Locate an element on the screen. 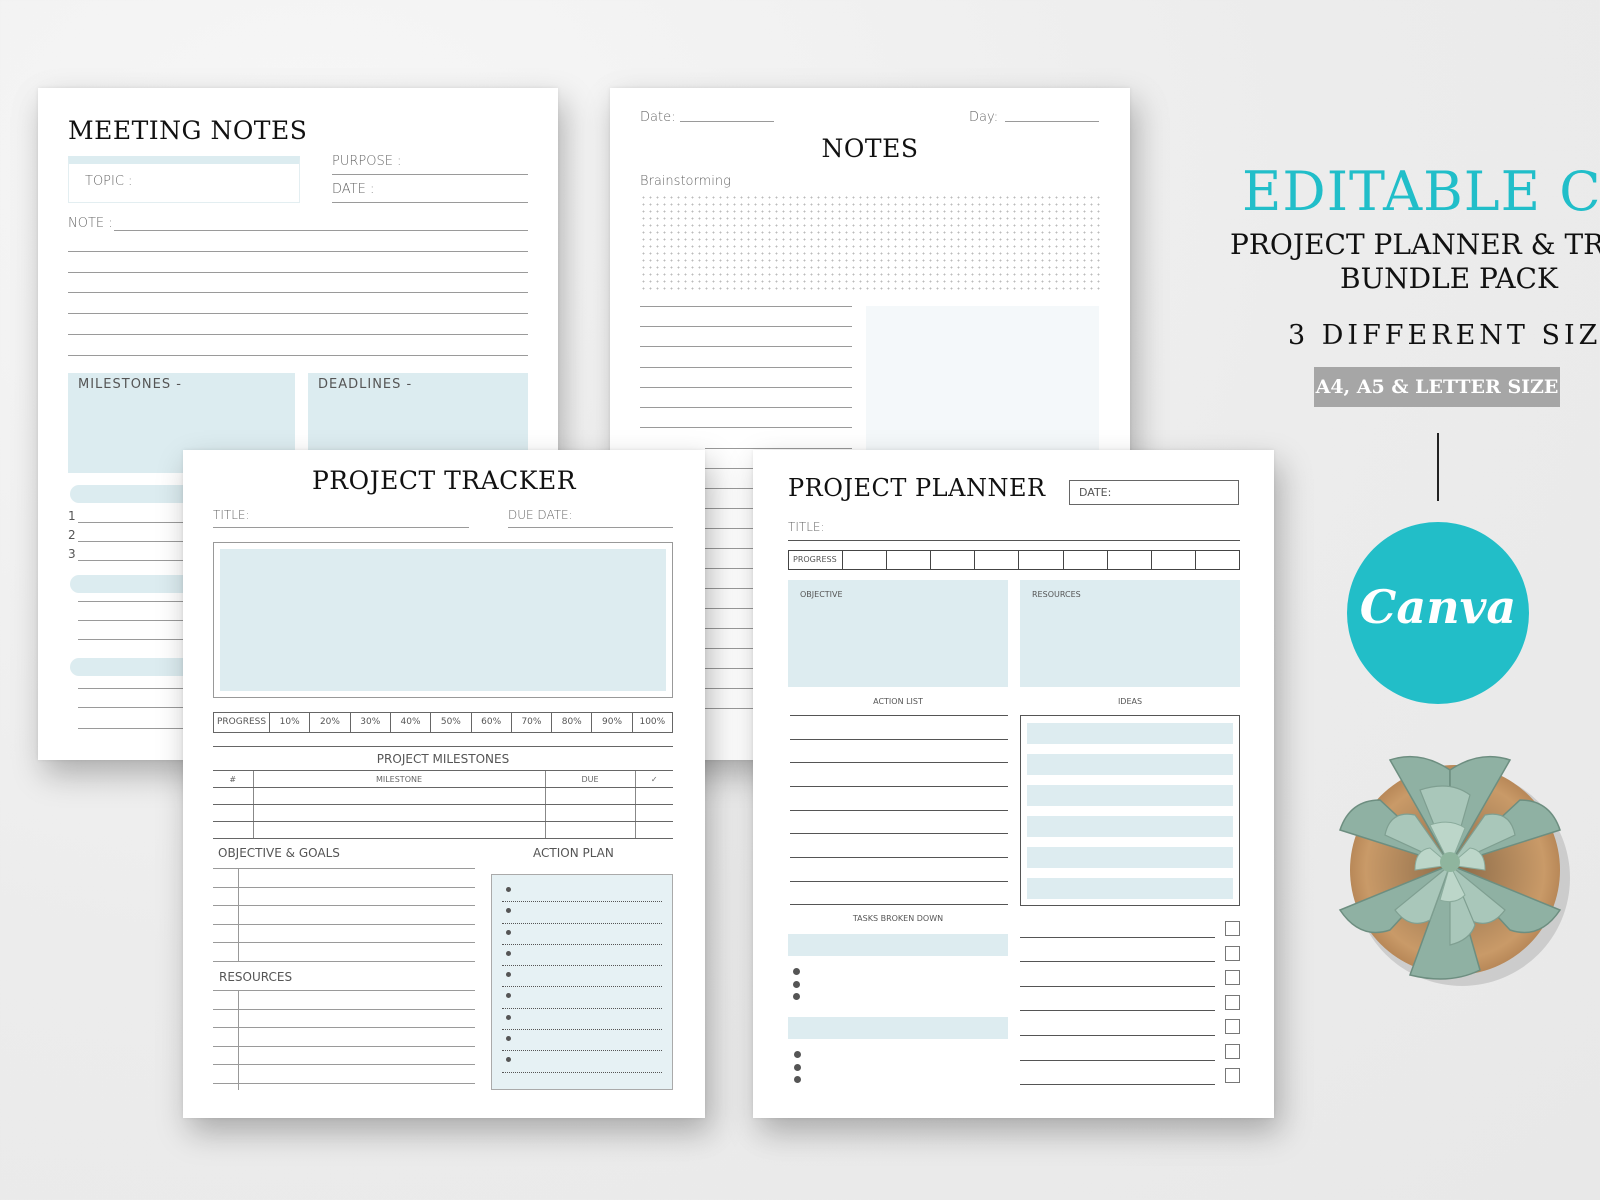  progress-cell: 70% is located at coordinates (530, 722).